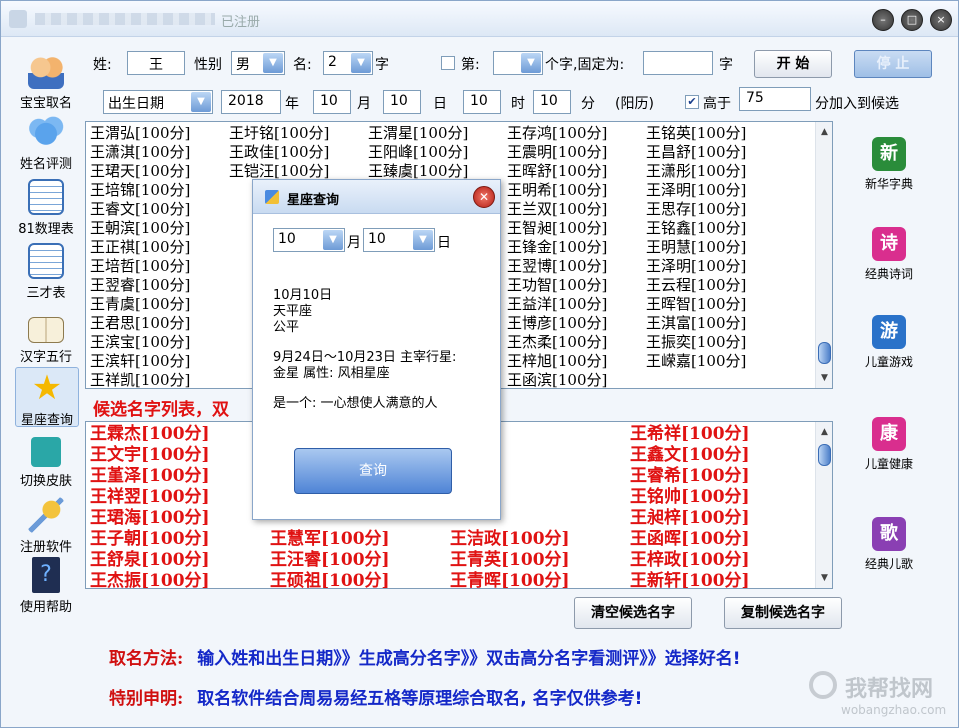  Describe the element at coordinates (309, 240) in the screenshot. I see `dialog-month-select: 10 ▼` at that location.